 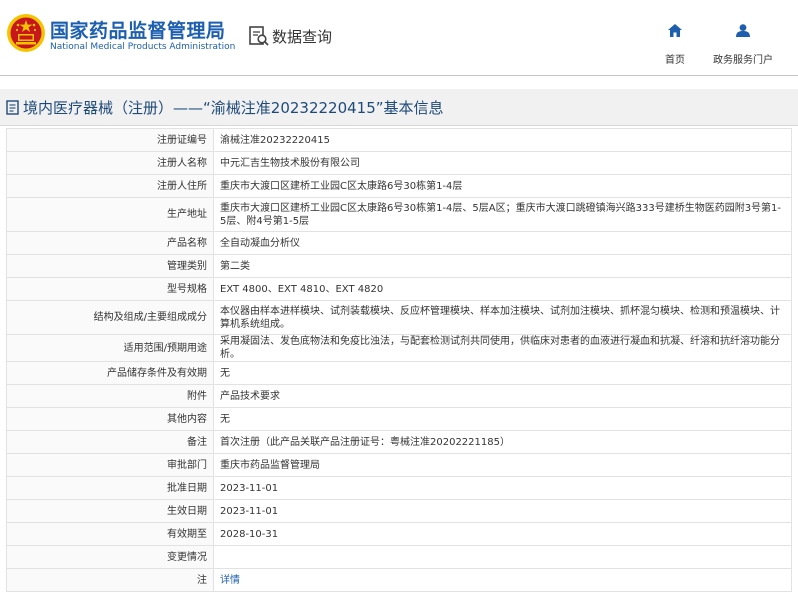 I want to click on table-row: 变更情况, so click(x=399, y=557).